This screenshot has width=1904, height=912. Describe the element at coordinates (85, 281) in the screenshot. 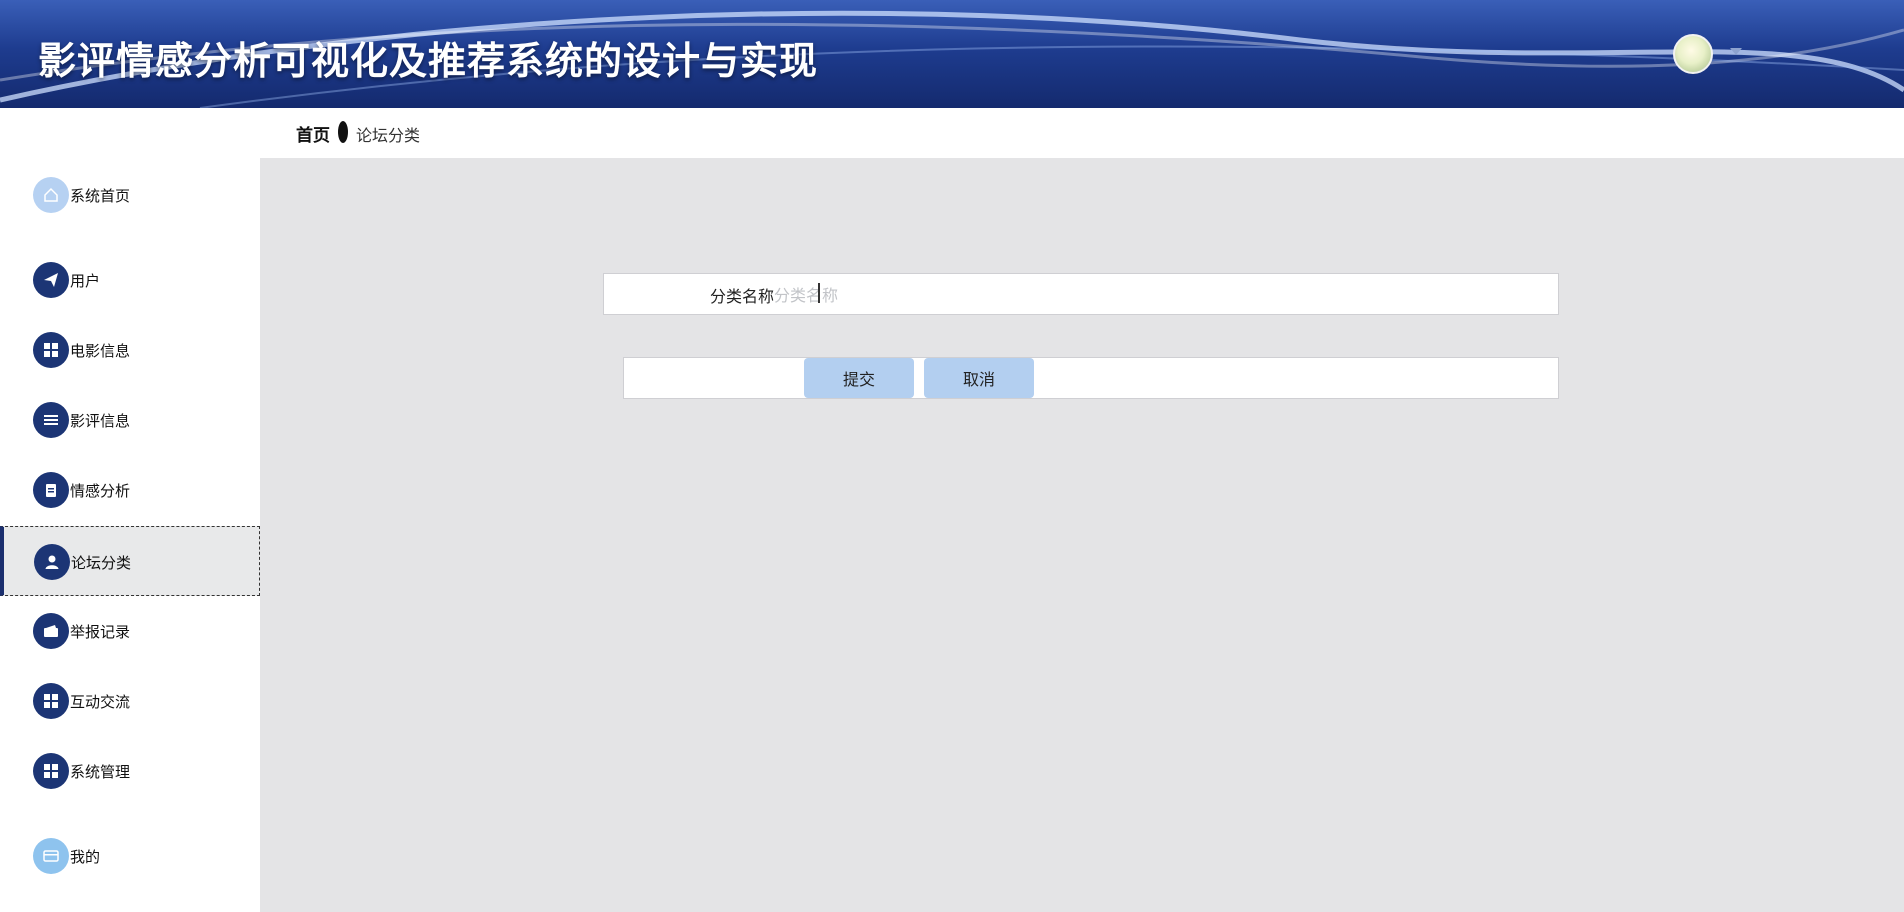

I see `sidebar-item-label: 用户` at that location.